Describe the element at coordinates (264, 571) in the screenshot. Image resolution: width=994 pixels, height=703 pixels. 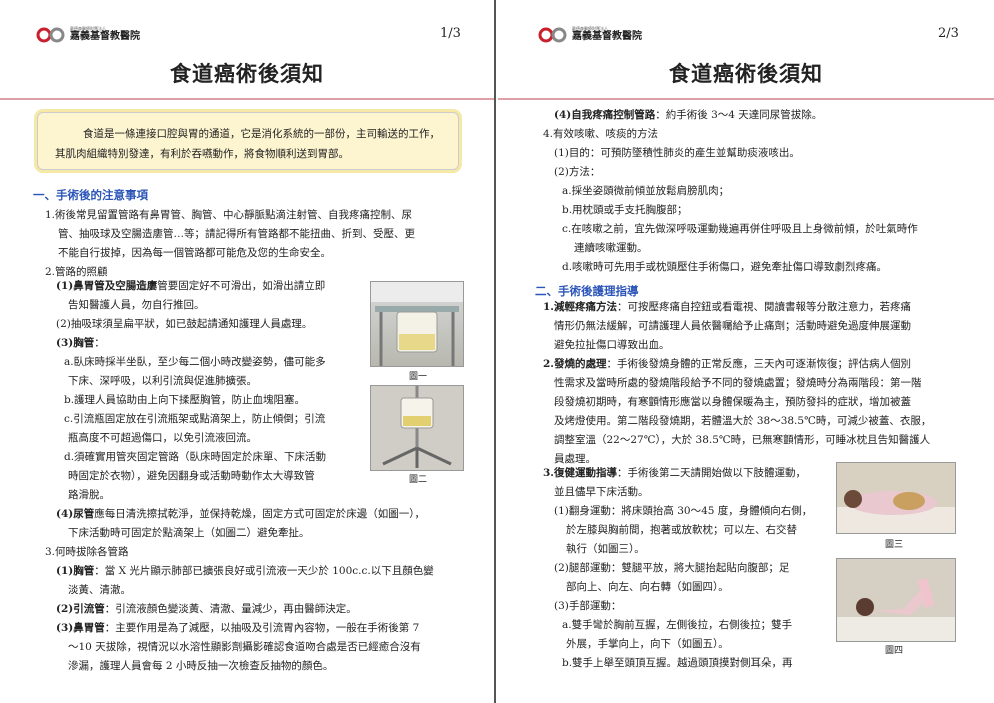
I see `list-item-text: ：當 X 光片顯示肺部已擴張良好或引流液一天少於 100c.c.以下且顏色變` at that location.